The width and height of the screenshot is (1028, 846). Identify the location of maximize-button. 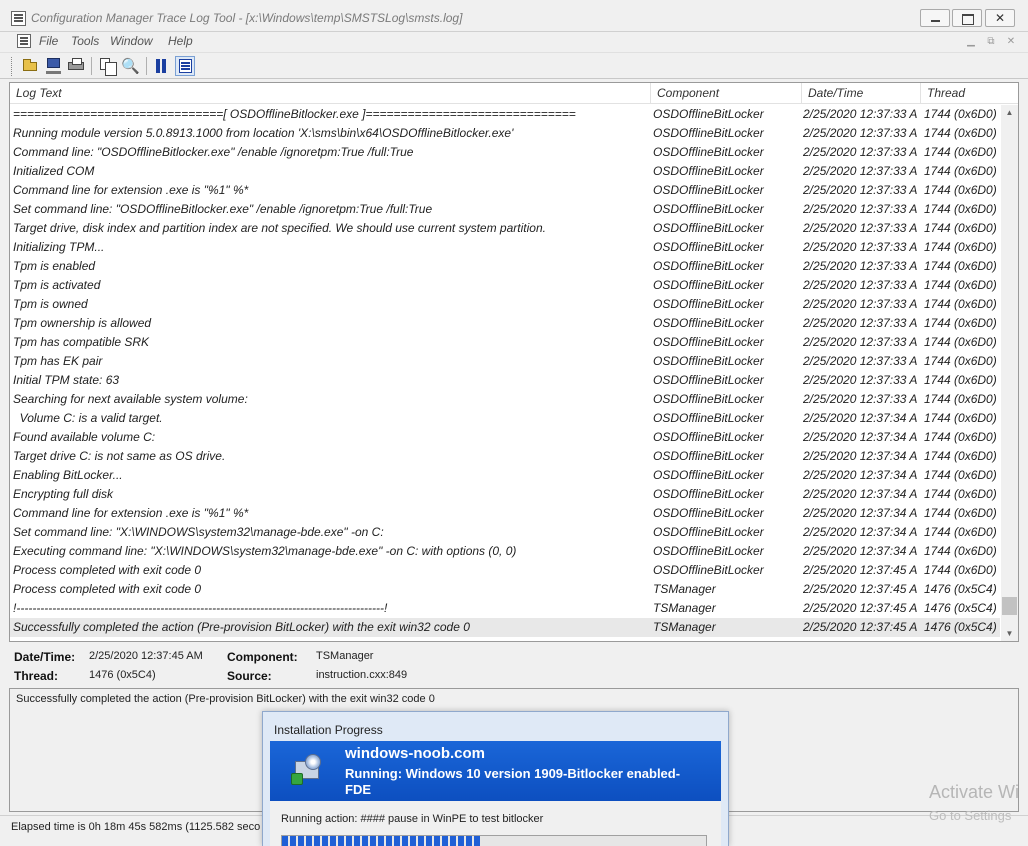
(967, 18).